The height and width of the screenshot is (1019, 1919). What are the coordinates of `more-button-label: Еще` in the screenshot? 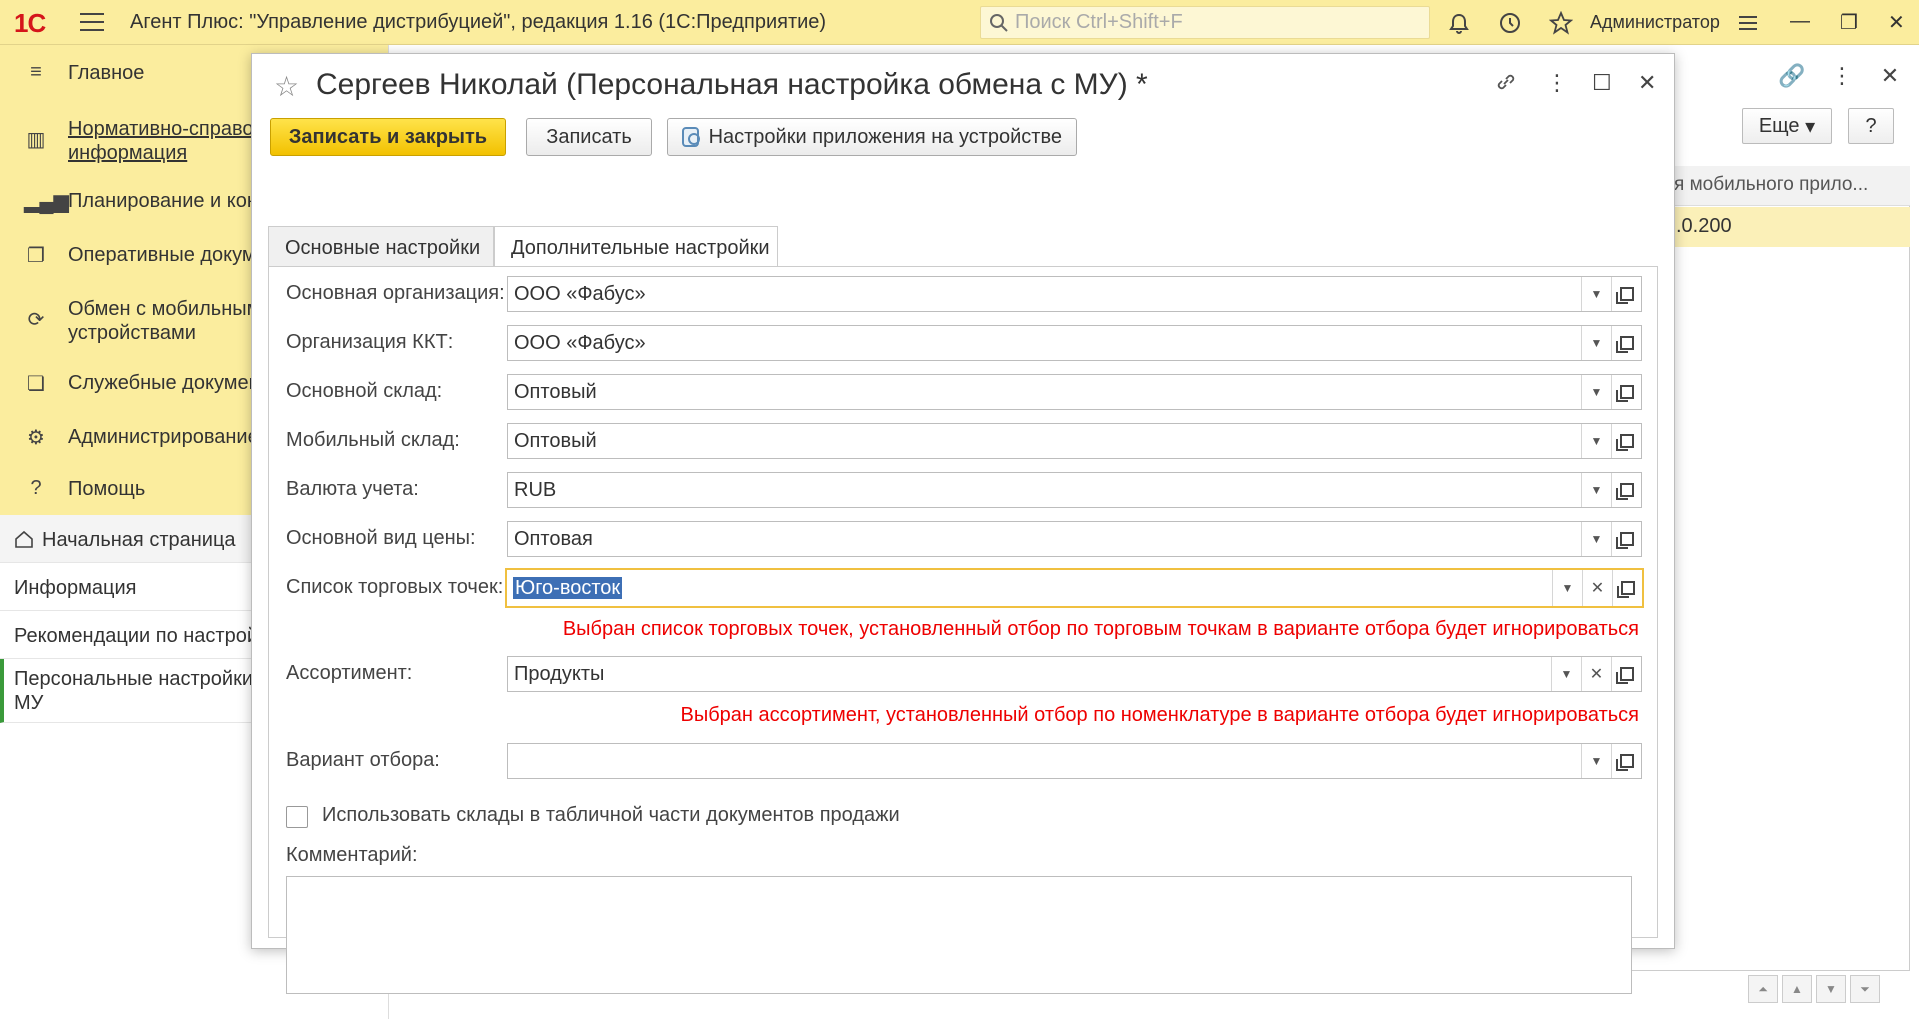 It's located at (1779, 125).